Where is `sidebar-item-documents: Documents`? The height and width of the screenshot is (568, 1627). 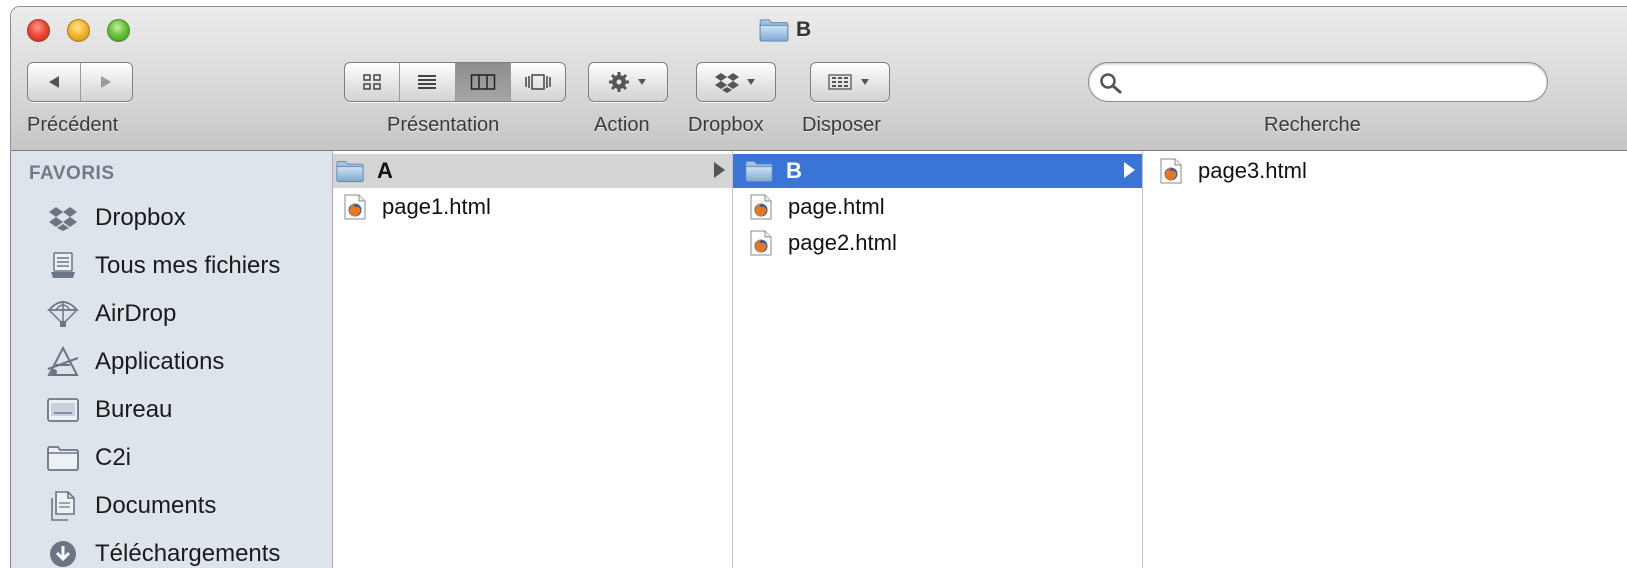 sidebar-item-documents: Documents is located at coordinates (130, 506).